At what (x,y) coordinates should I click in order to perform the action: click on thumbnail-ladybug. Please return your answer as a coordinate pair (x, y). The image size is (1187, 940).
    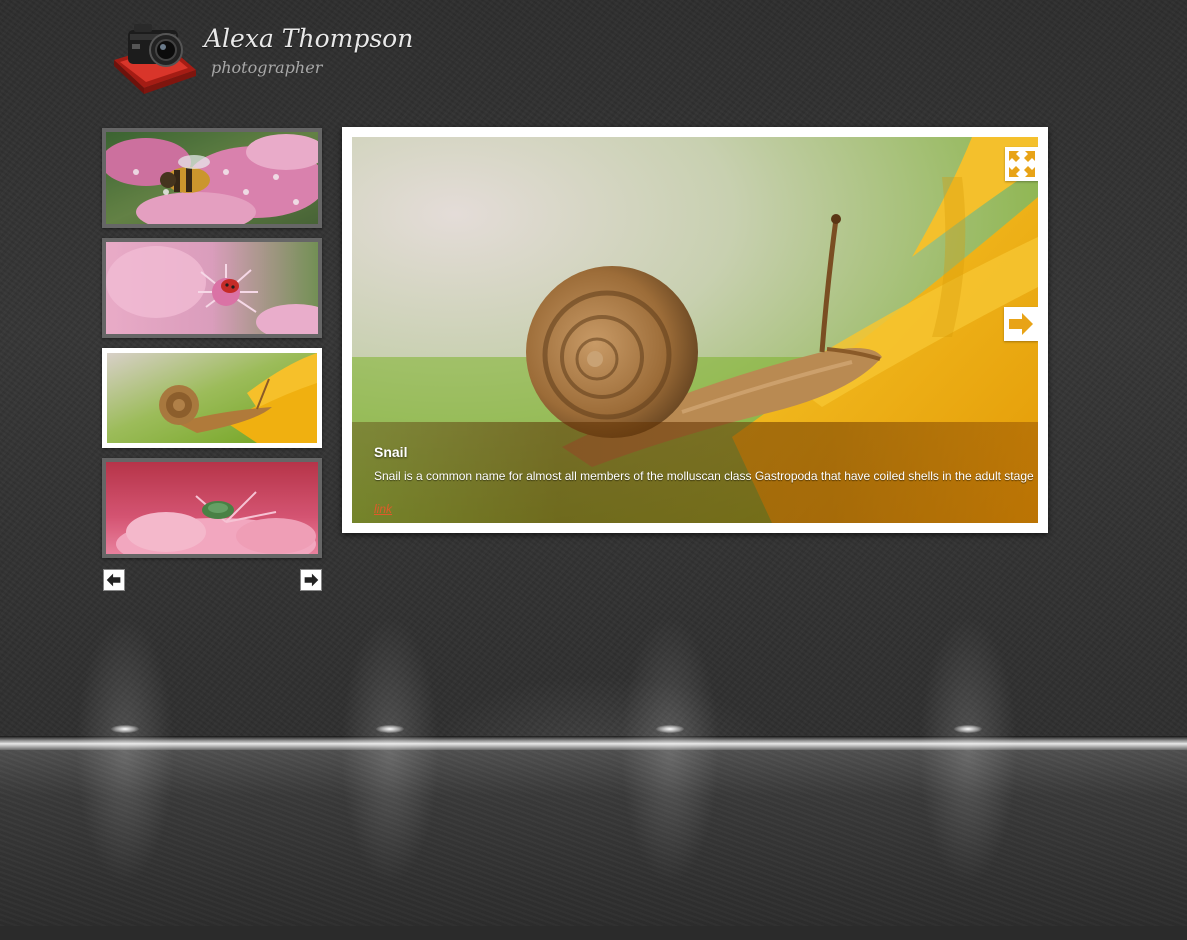
    Looking at the image, I should click on (212, 288).